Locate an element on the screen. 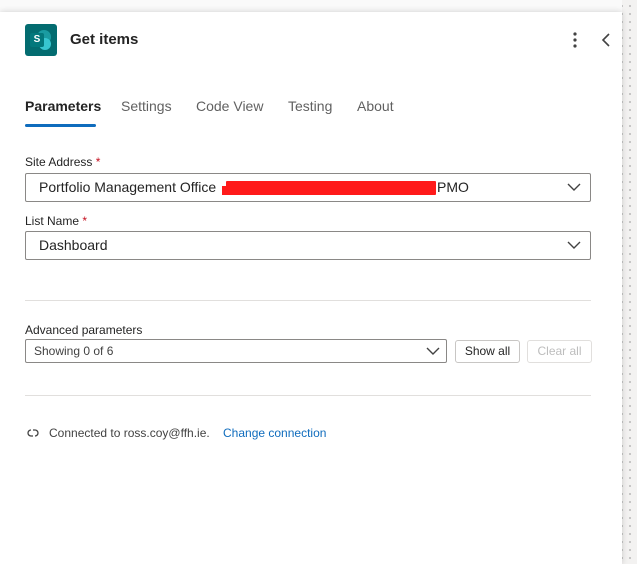  list-name-label-text: List Name is located at coordinates (52, 221).